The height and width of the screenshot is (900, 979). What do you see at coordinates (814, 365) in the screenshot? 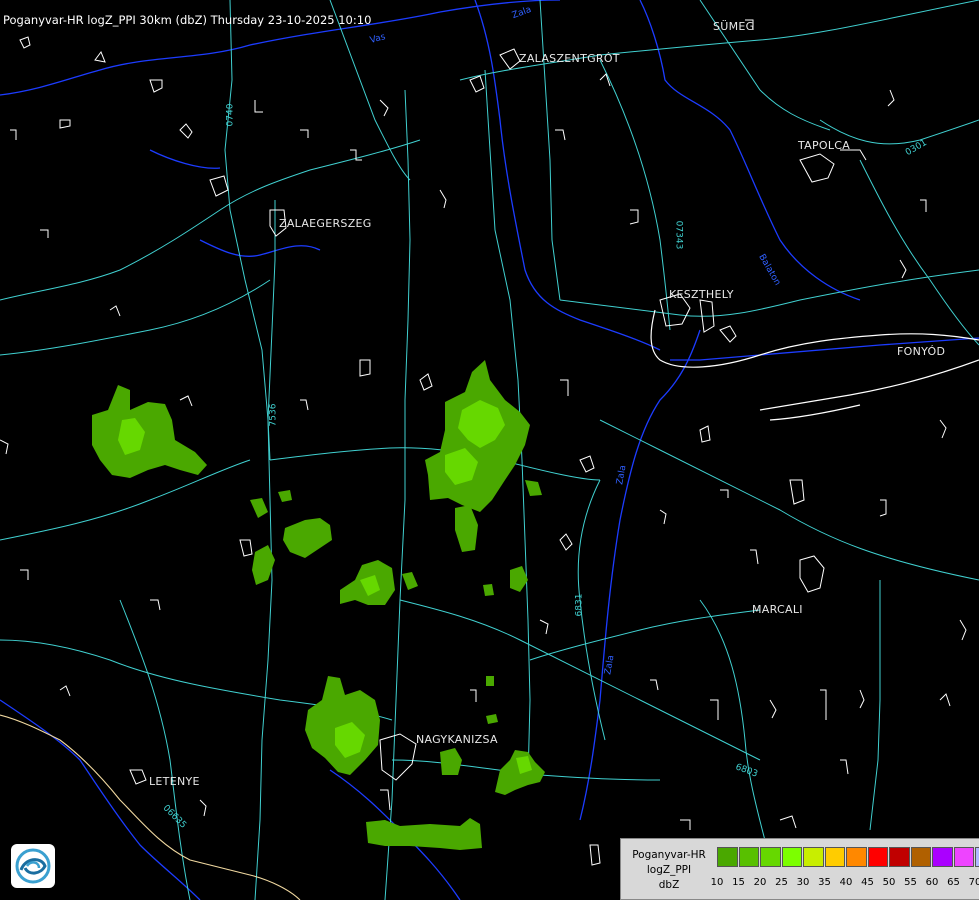
I see `lake-shore` at bounding box center [814, 365].